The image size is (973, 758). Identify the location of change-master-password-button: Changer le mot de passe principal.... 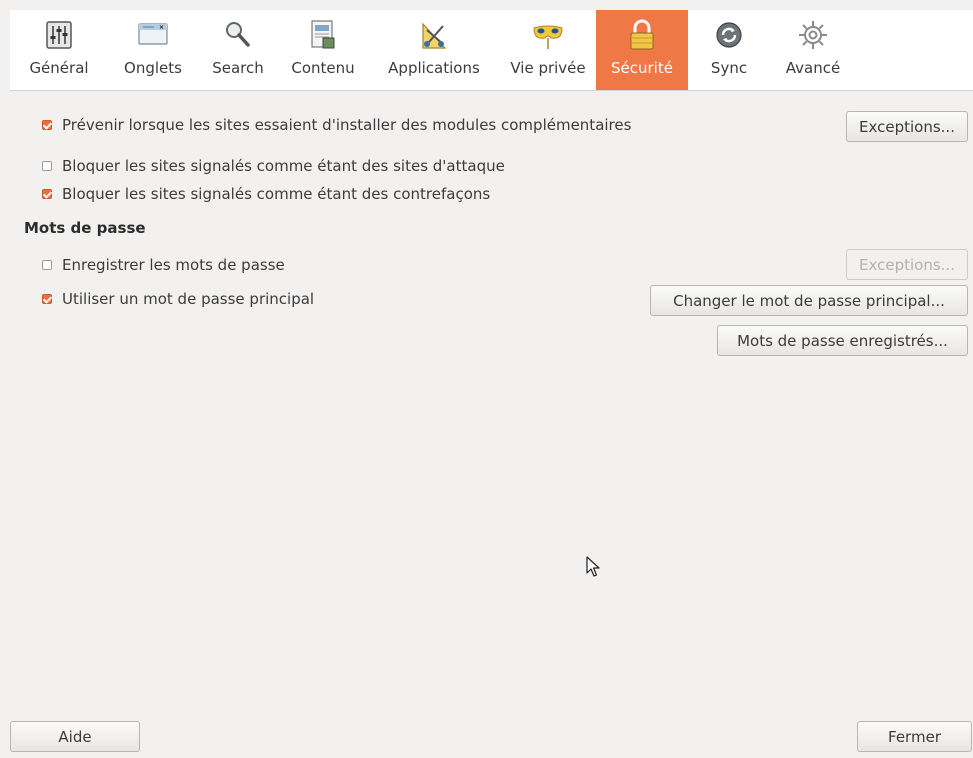
(809, 300).